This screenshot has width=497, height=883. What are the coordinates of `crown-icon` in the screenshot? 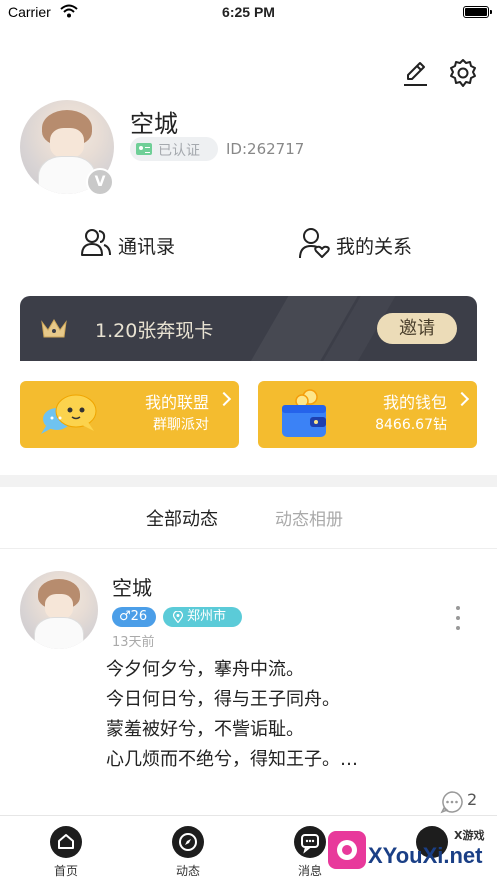 It's located at (54, 328).